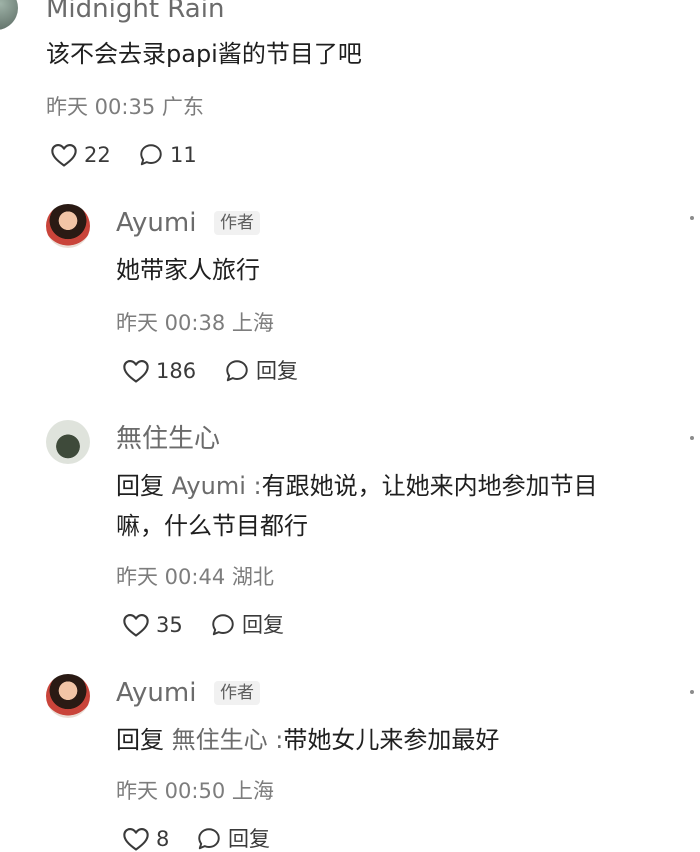 This screenshot has height=852, width=700. Describe the element at coordinates (204, 54) in the screenshot. I see `comment-text: 该不会去录papi酱的节目了吧` at that location.